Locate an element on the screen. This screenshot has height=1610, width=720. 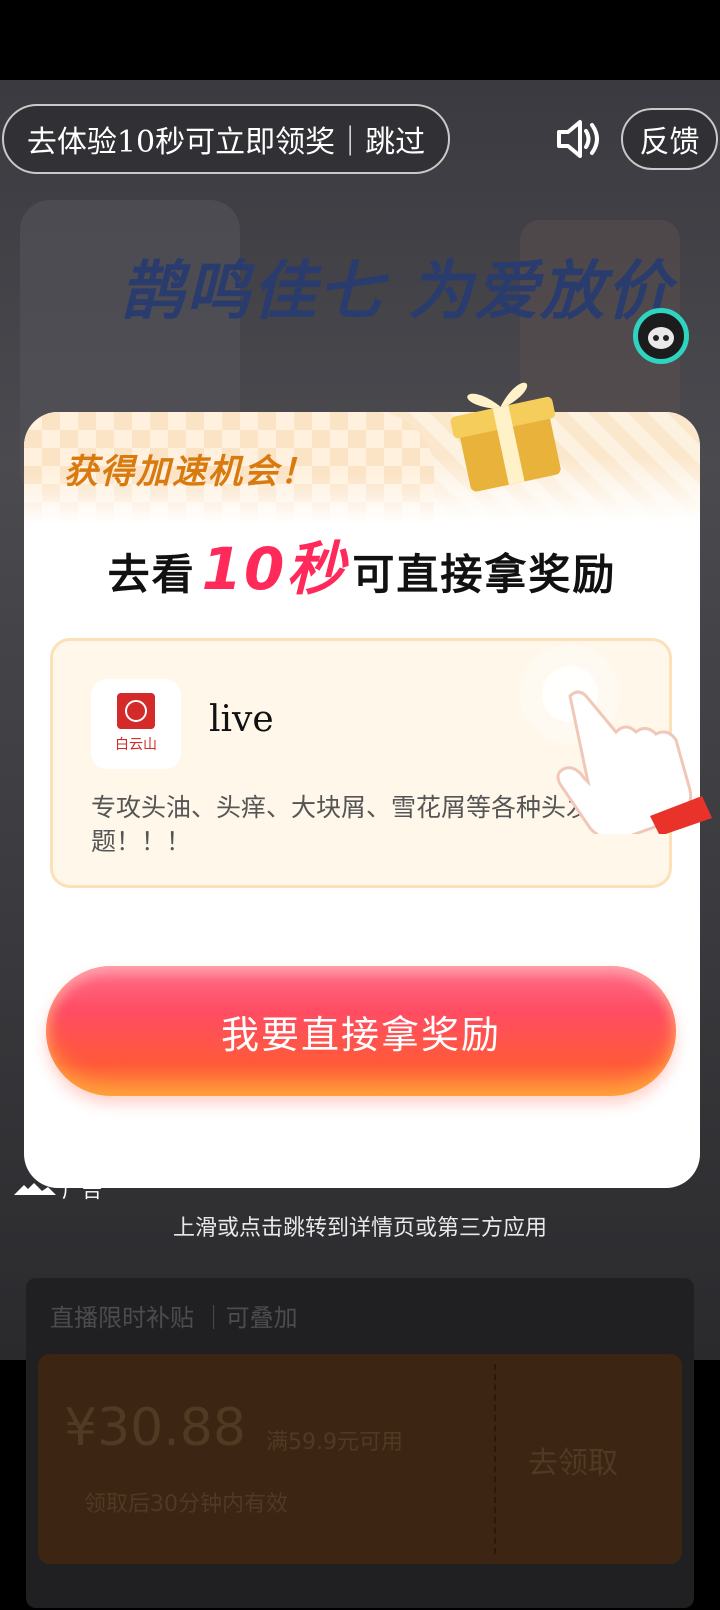
subtitle-prefix: 去看 is located at coordinates (151, 574).